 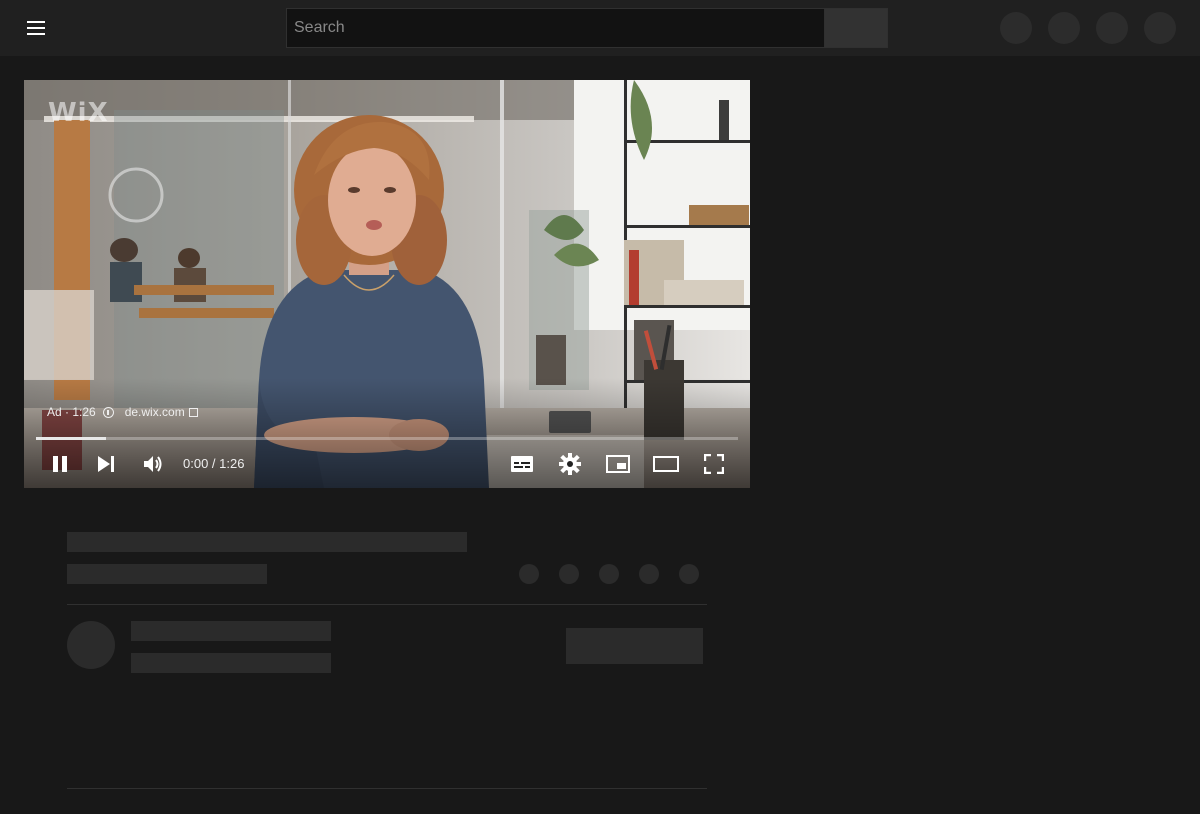 What do you see at coordinates (214, 463) in the screenshot?
I see `time-display: 0:00 / 1:26` at bounding box center [214, 463].